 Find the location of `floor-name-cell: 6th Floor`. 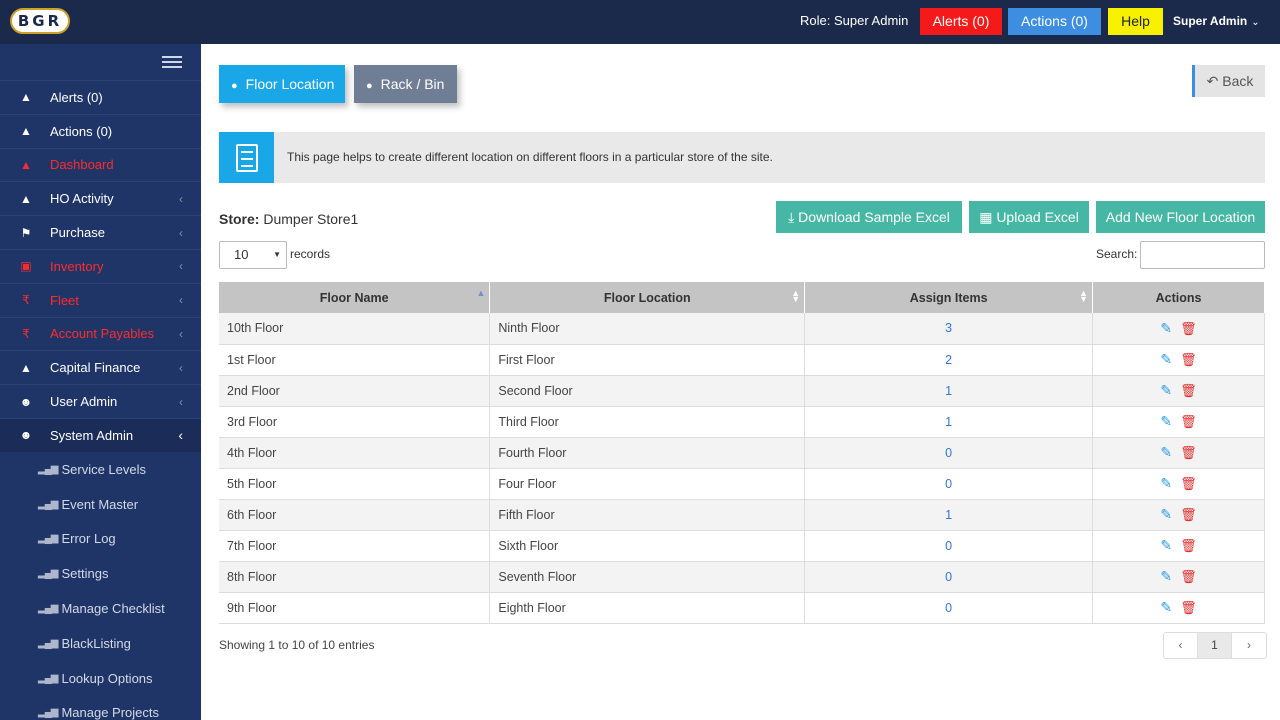

floor-name-cell: 6th Floor is located at coordinates (355, 515).